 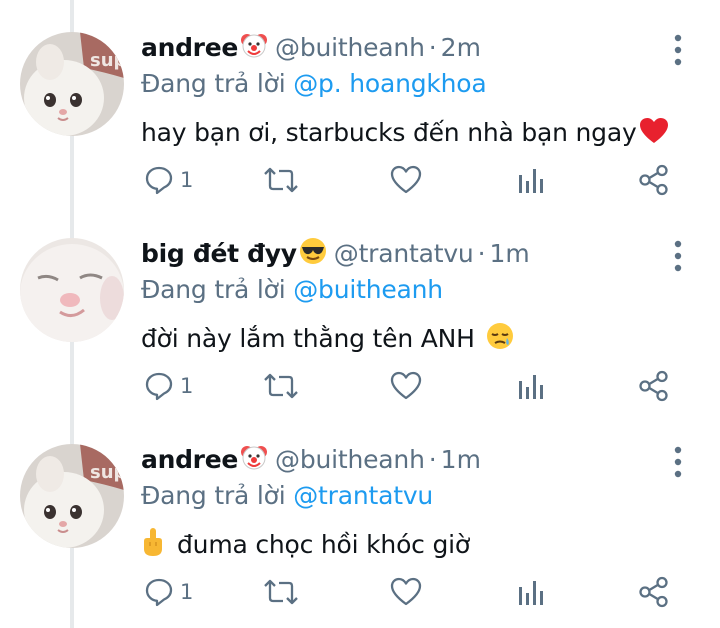 What do you see at coordinates (500, 341) in the screenshot?
I see `sleepy-face-emoji-icon` at bounding box center [500, 341].